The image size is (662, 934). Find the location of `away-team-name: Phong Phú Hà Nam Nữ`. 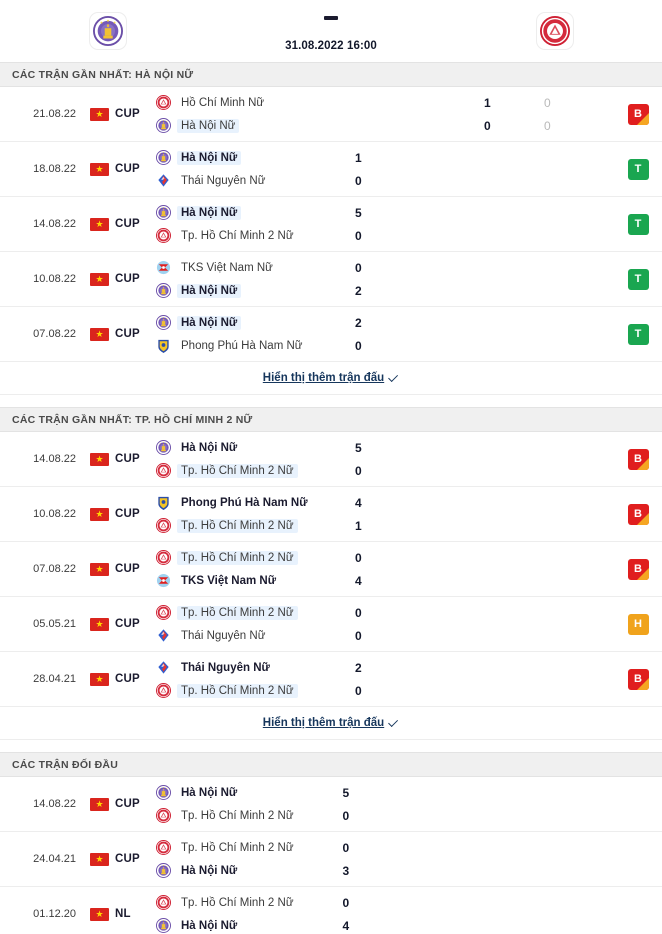

away-team-name: Phong Phú Hà Nam Nữ is located at coordinates (241, 346).